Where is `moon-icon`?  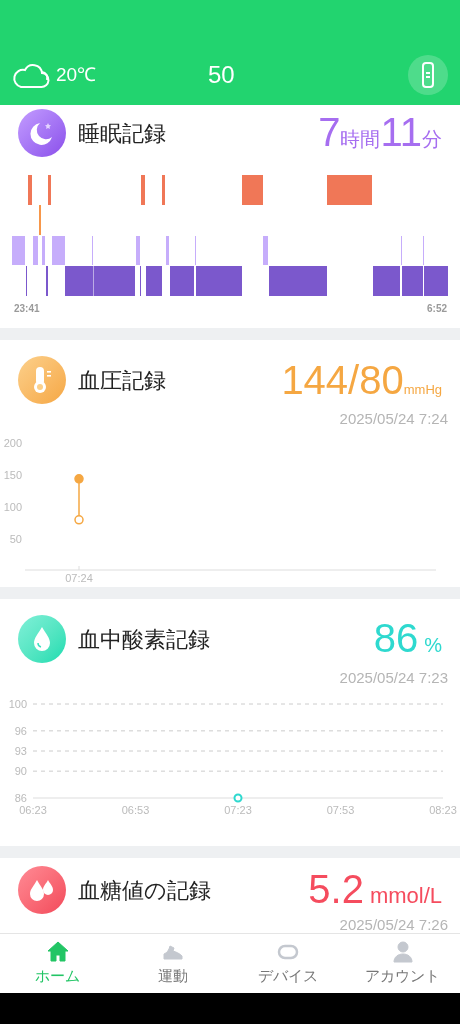
moon-icon is located at coordinates (42, 133).